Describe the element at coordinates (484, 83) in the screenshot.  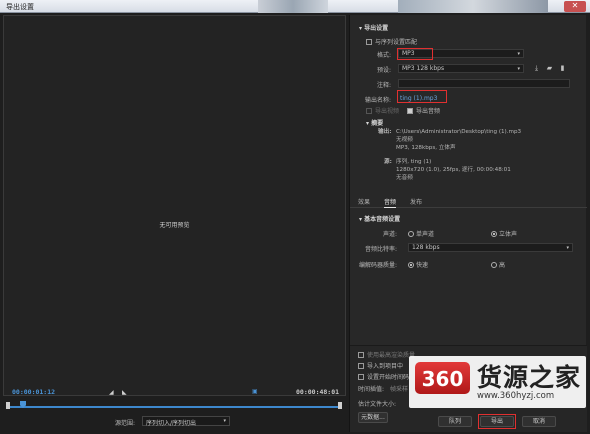
I see `comment-field` at that location.